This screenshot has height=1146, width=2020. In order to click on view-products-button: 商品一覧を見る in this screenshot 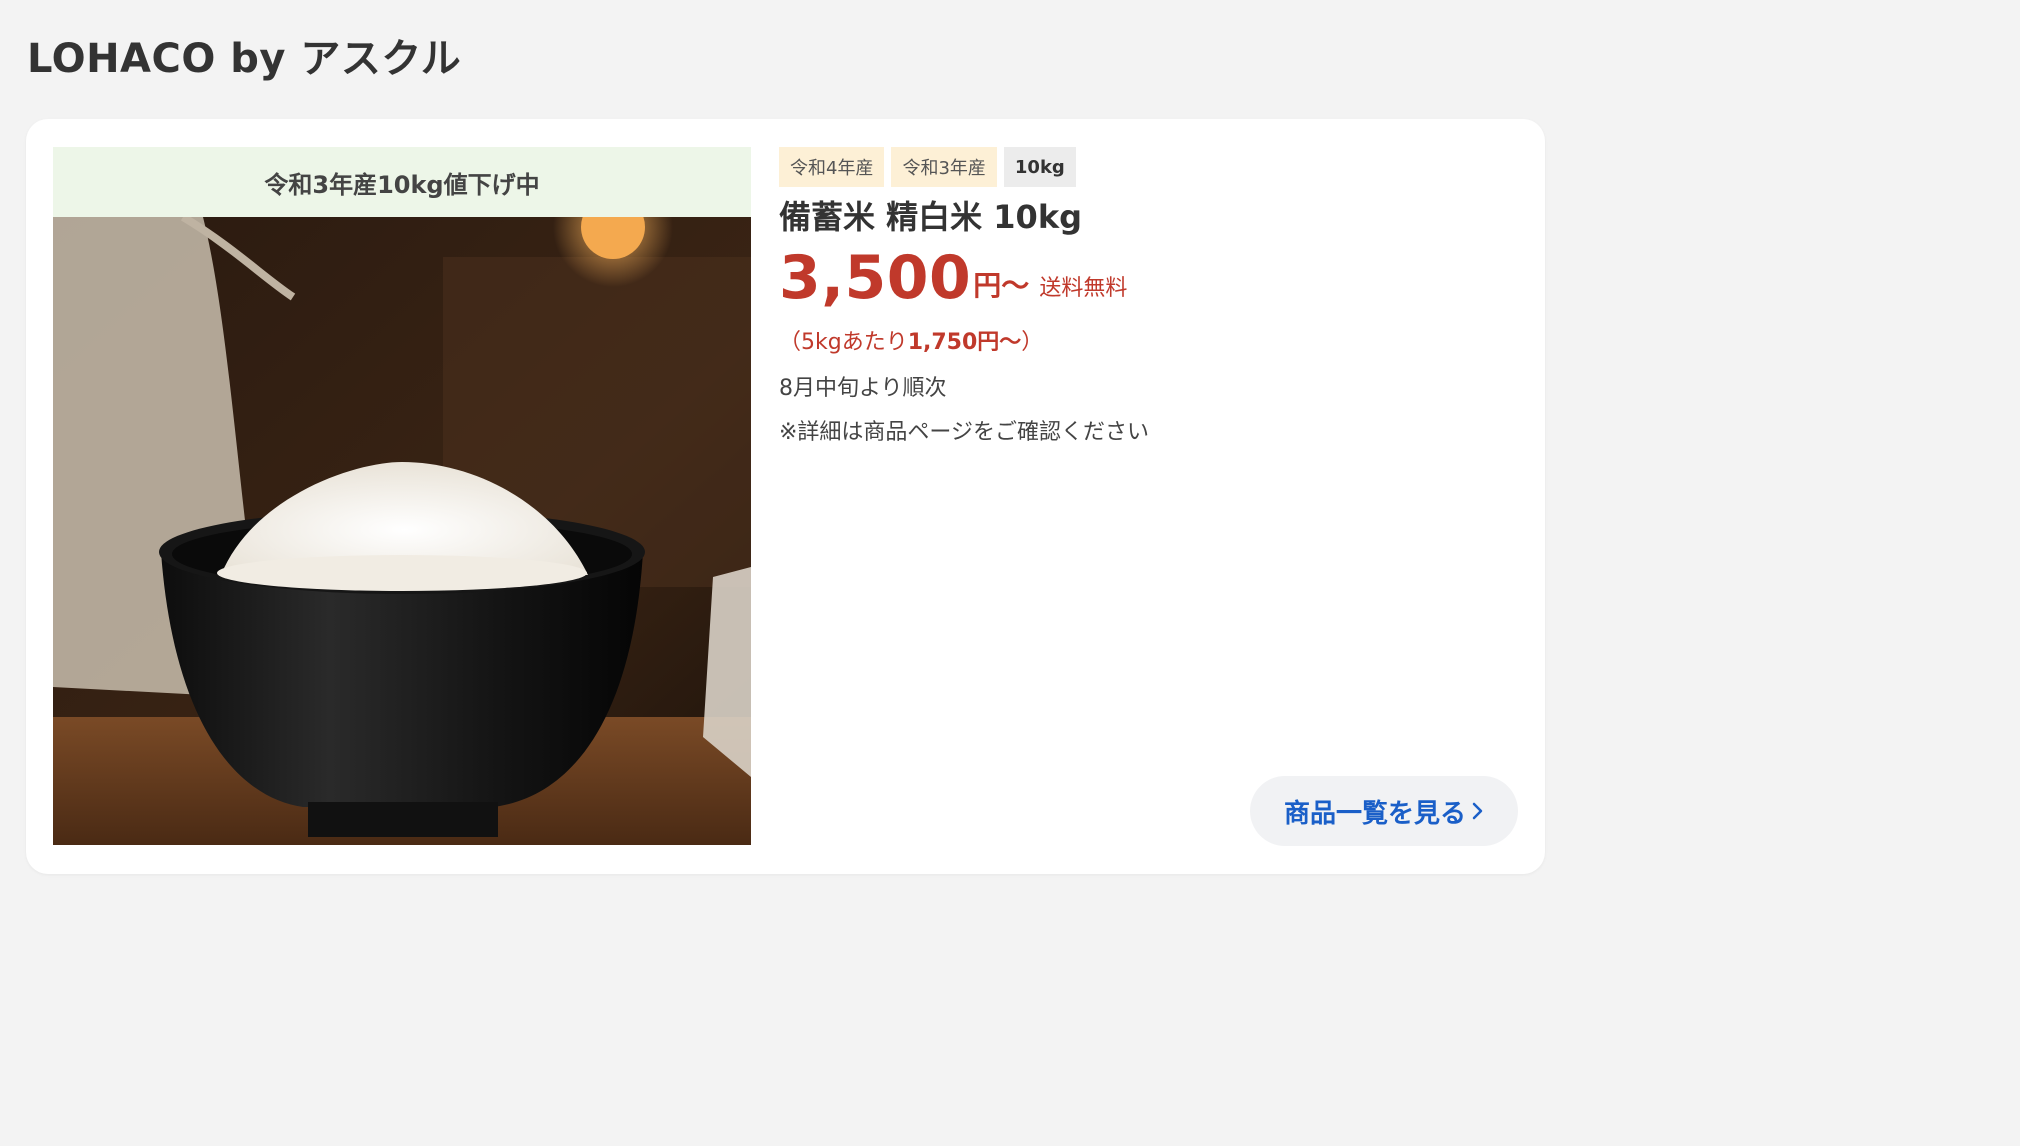, I will do `click(1384, 811)`.